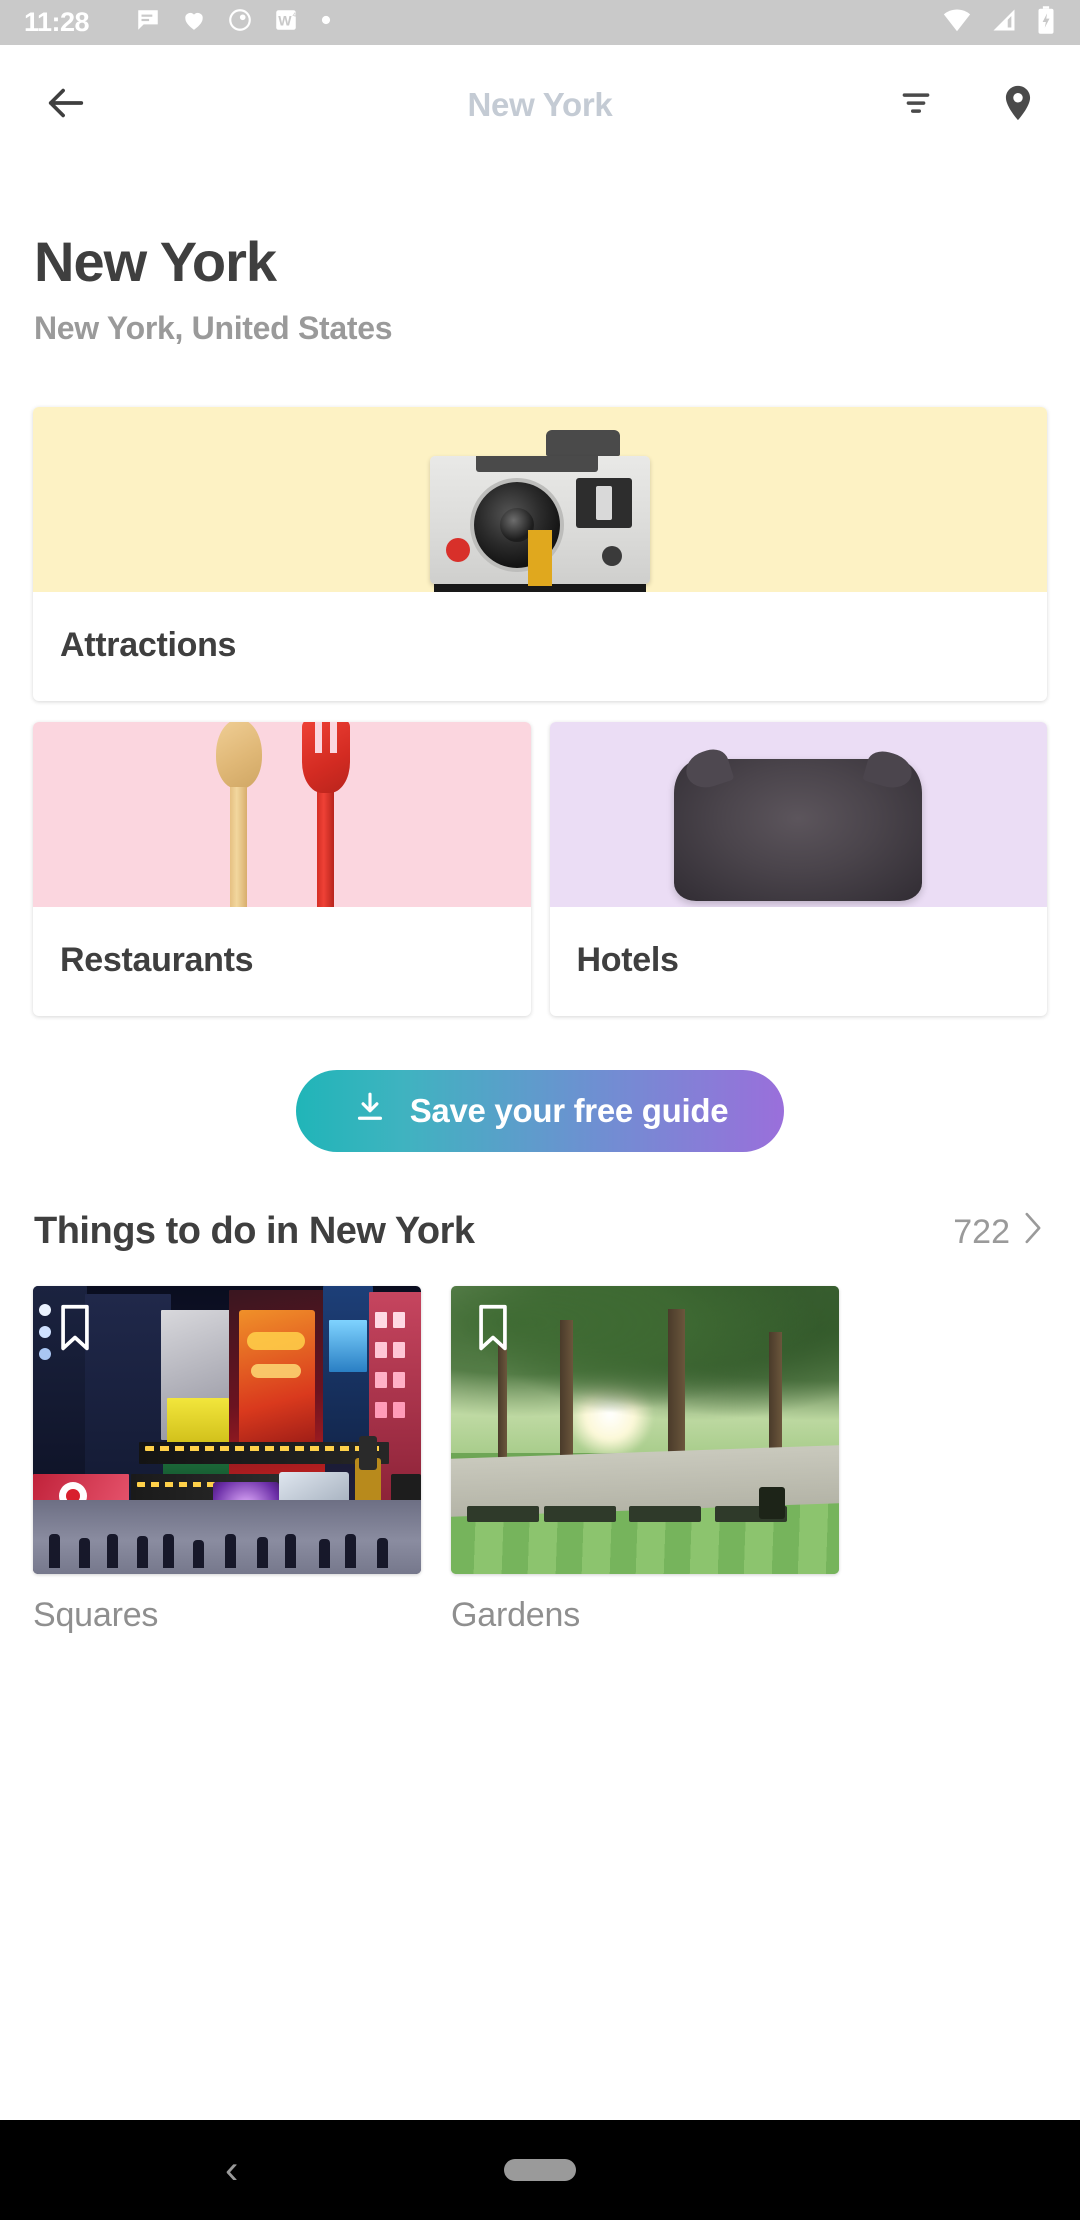  I want to click on message-icon, so click(148, 22).